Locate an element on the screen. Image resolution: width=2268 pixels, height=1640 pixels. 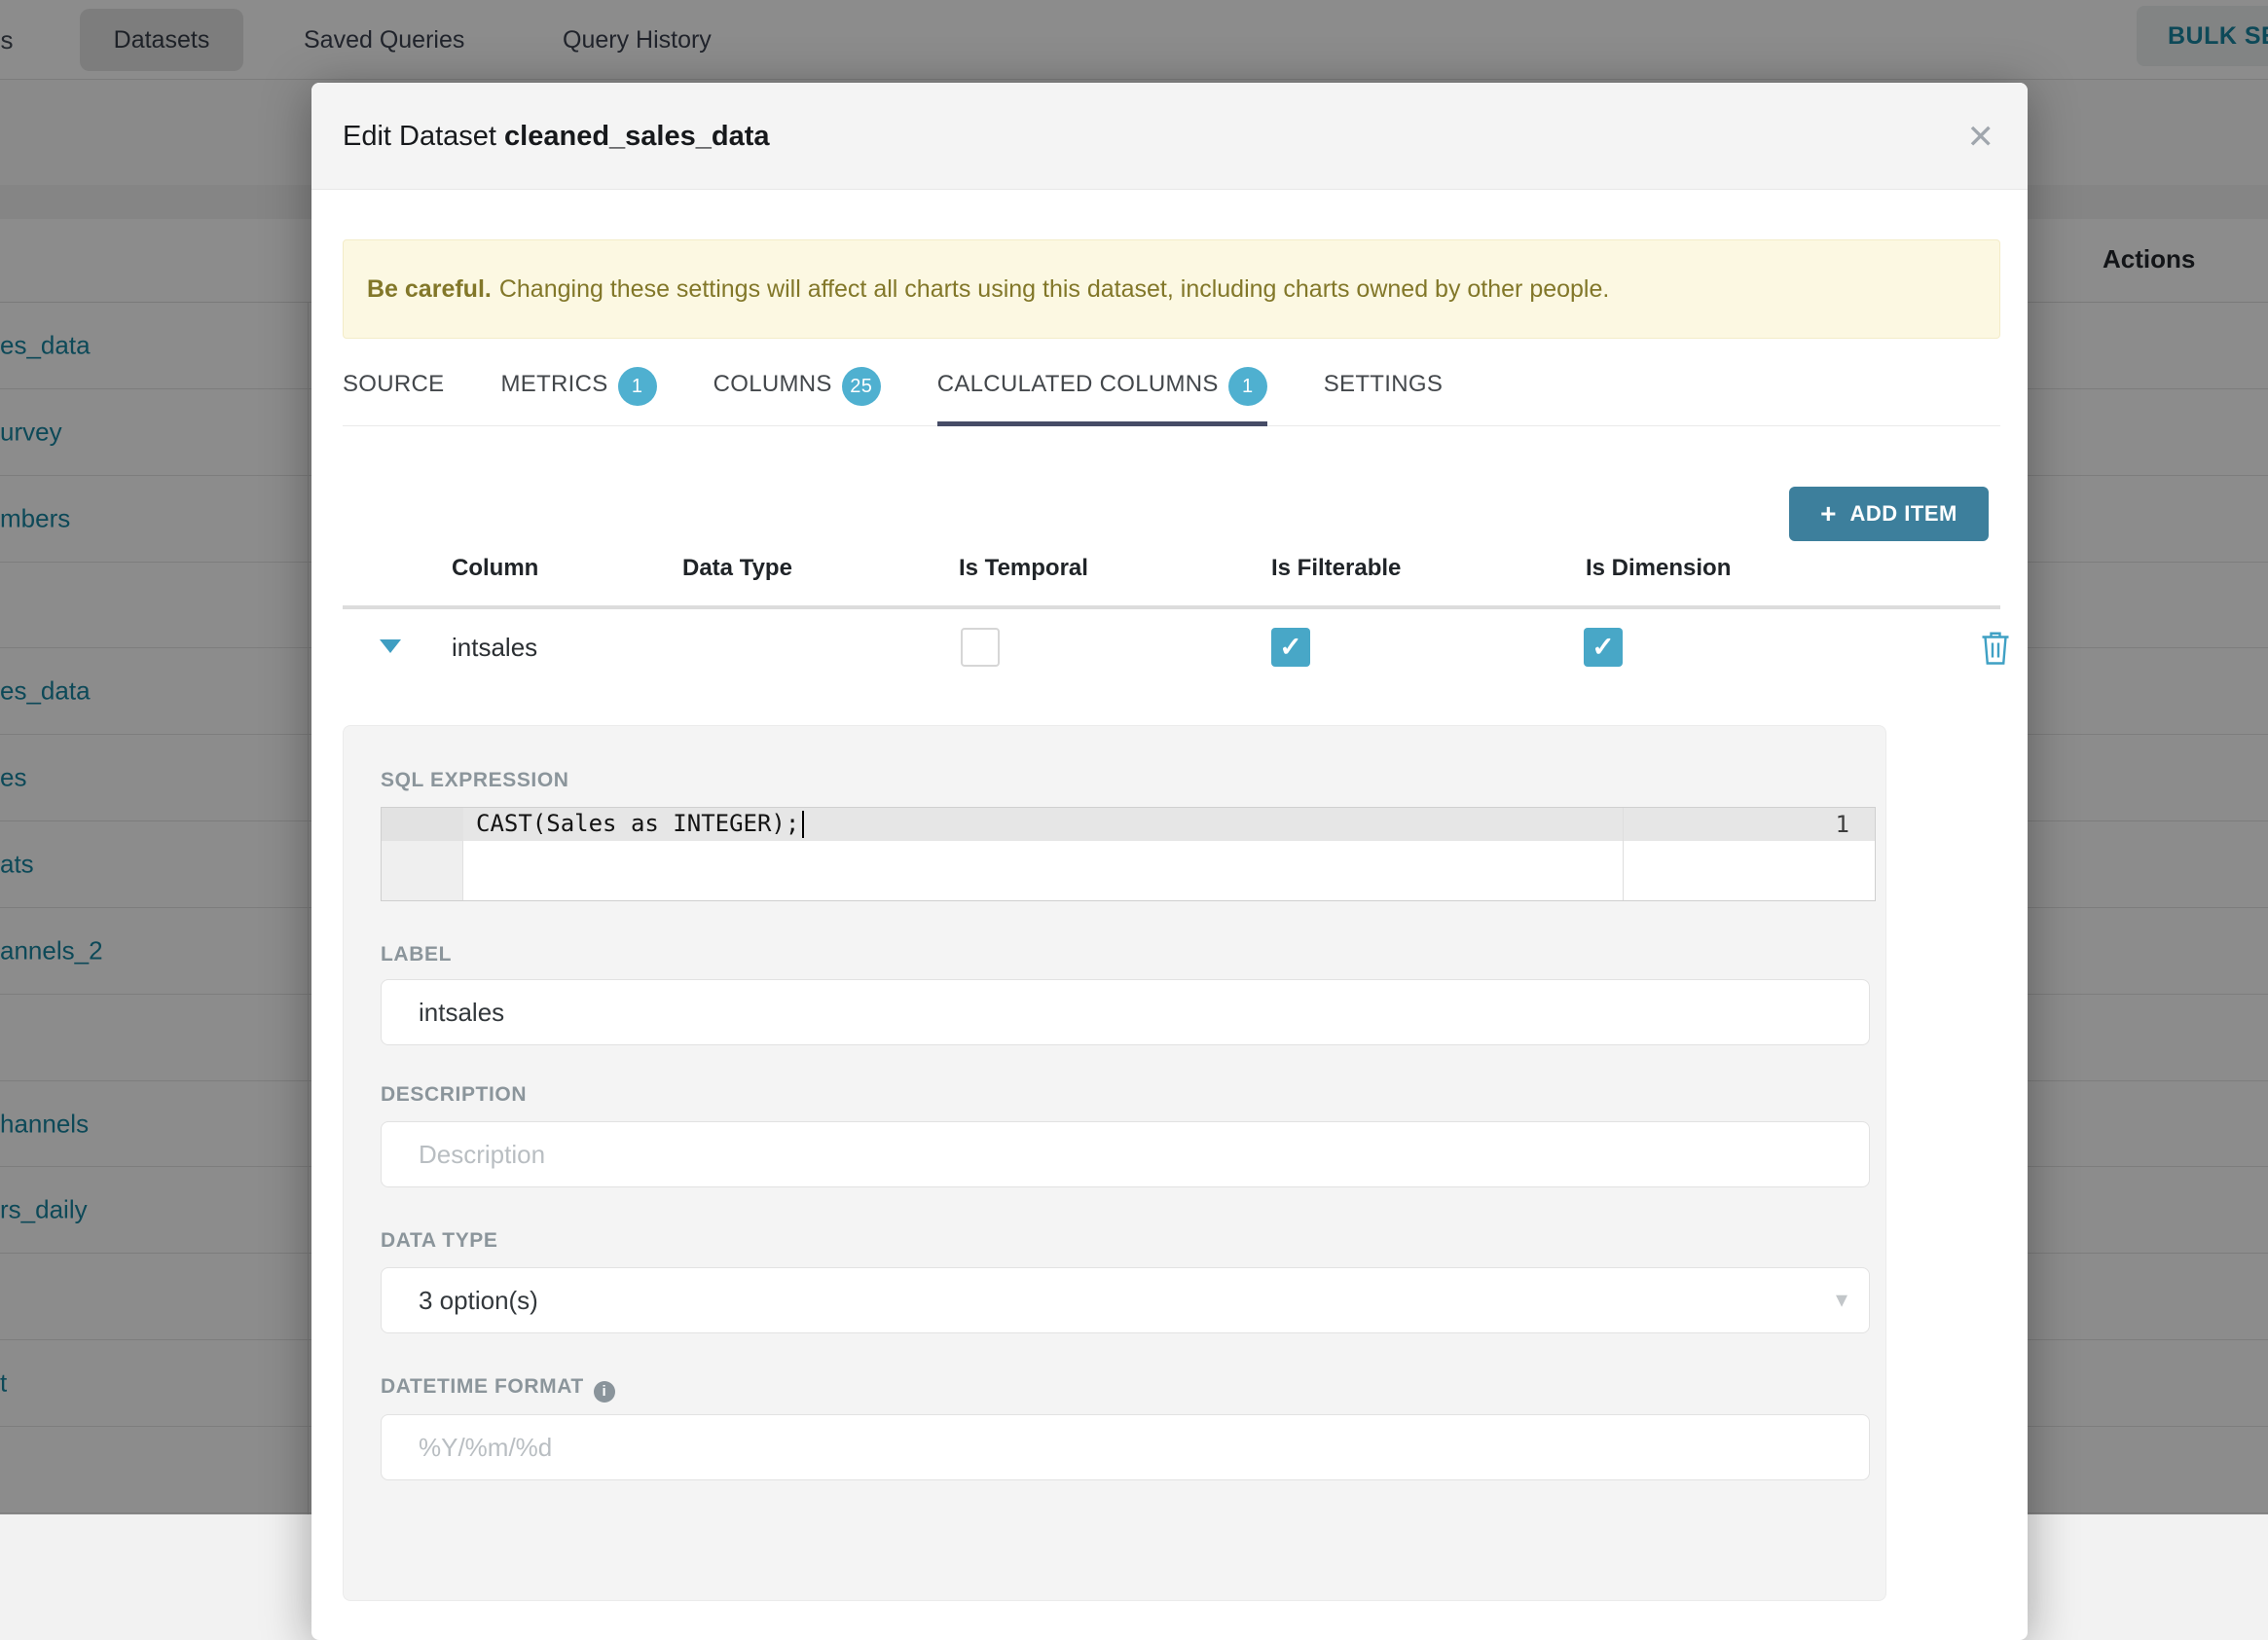
chevron-down-icon: ▾ is located at coordinates (1841, 1300).